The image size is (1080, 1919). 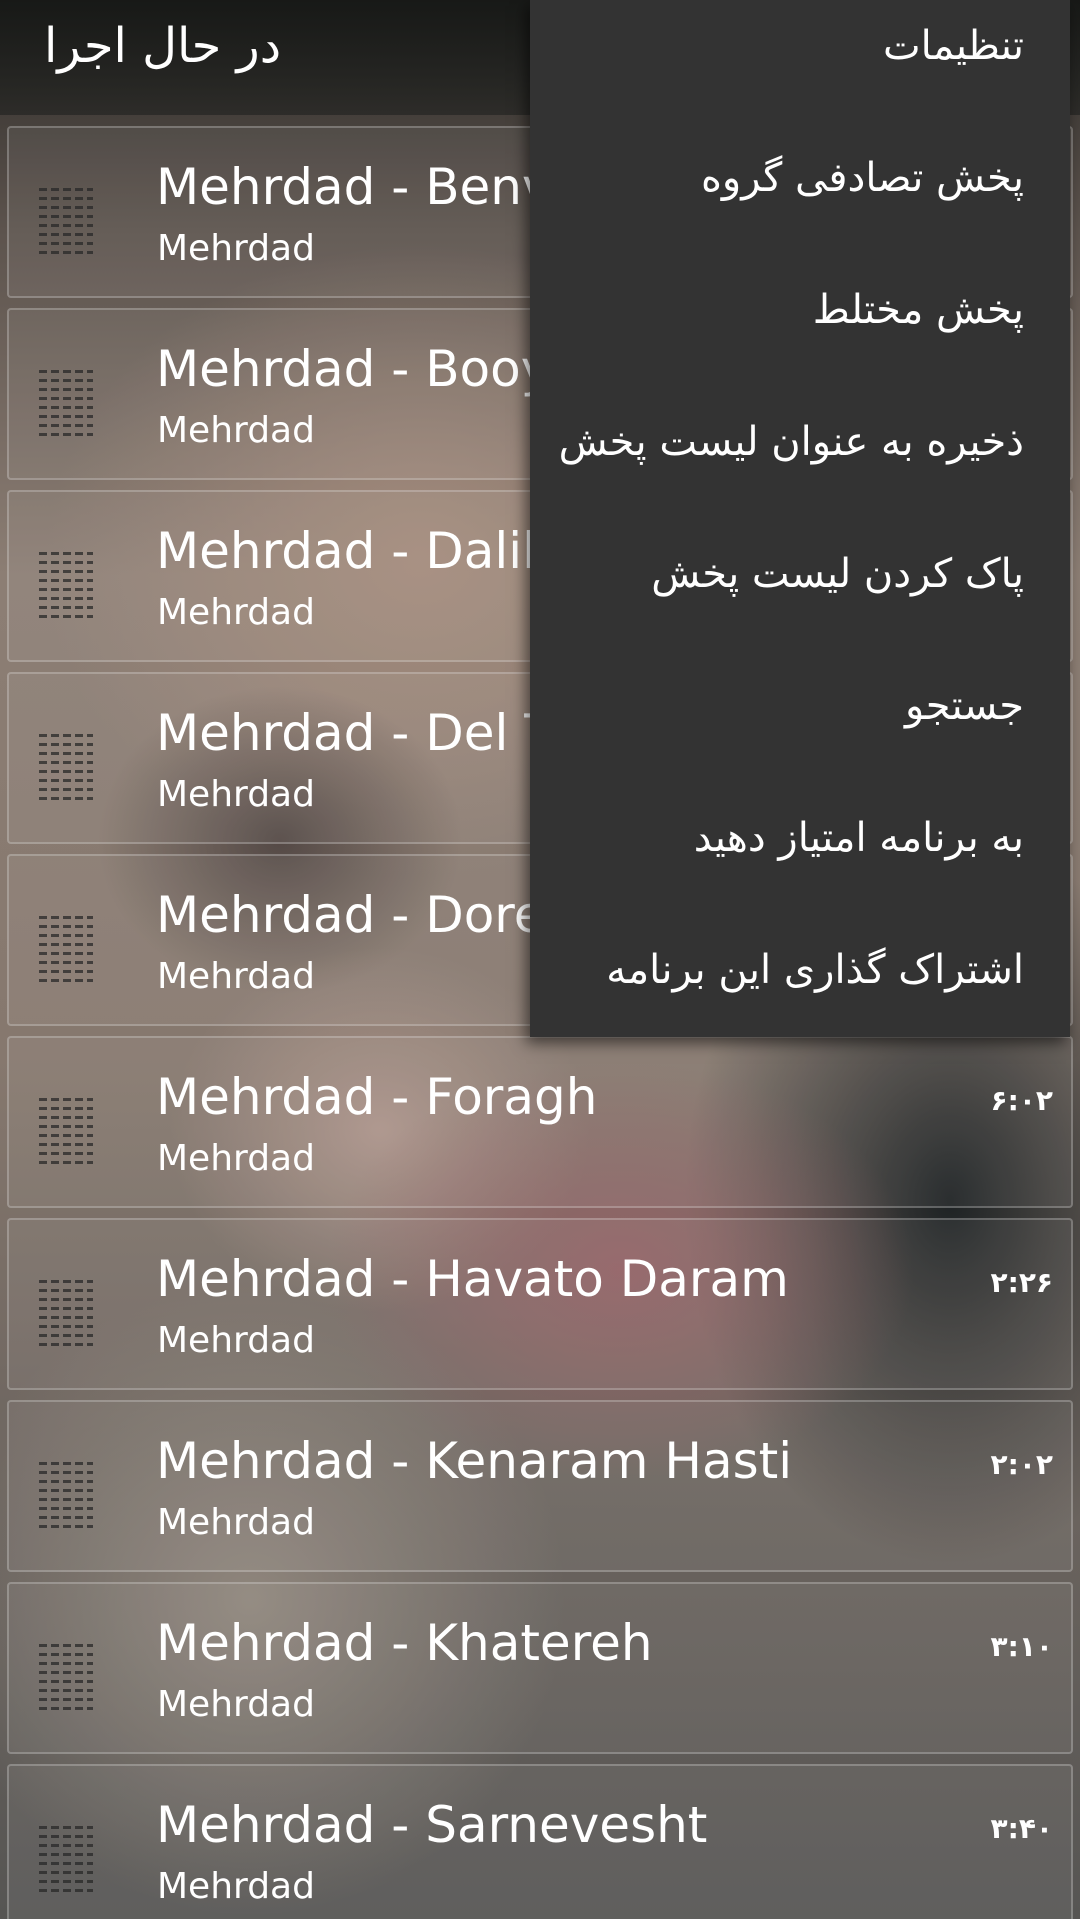 I want to click on playlist-row: Mehrdad - Foragh Mehrdad ۶:۰۲, so click(x=540, y=1122).